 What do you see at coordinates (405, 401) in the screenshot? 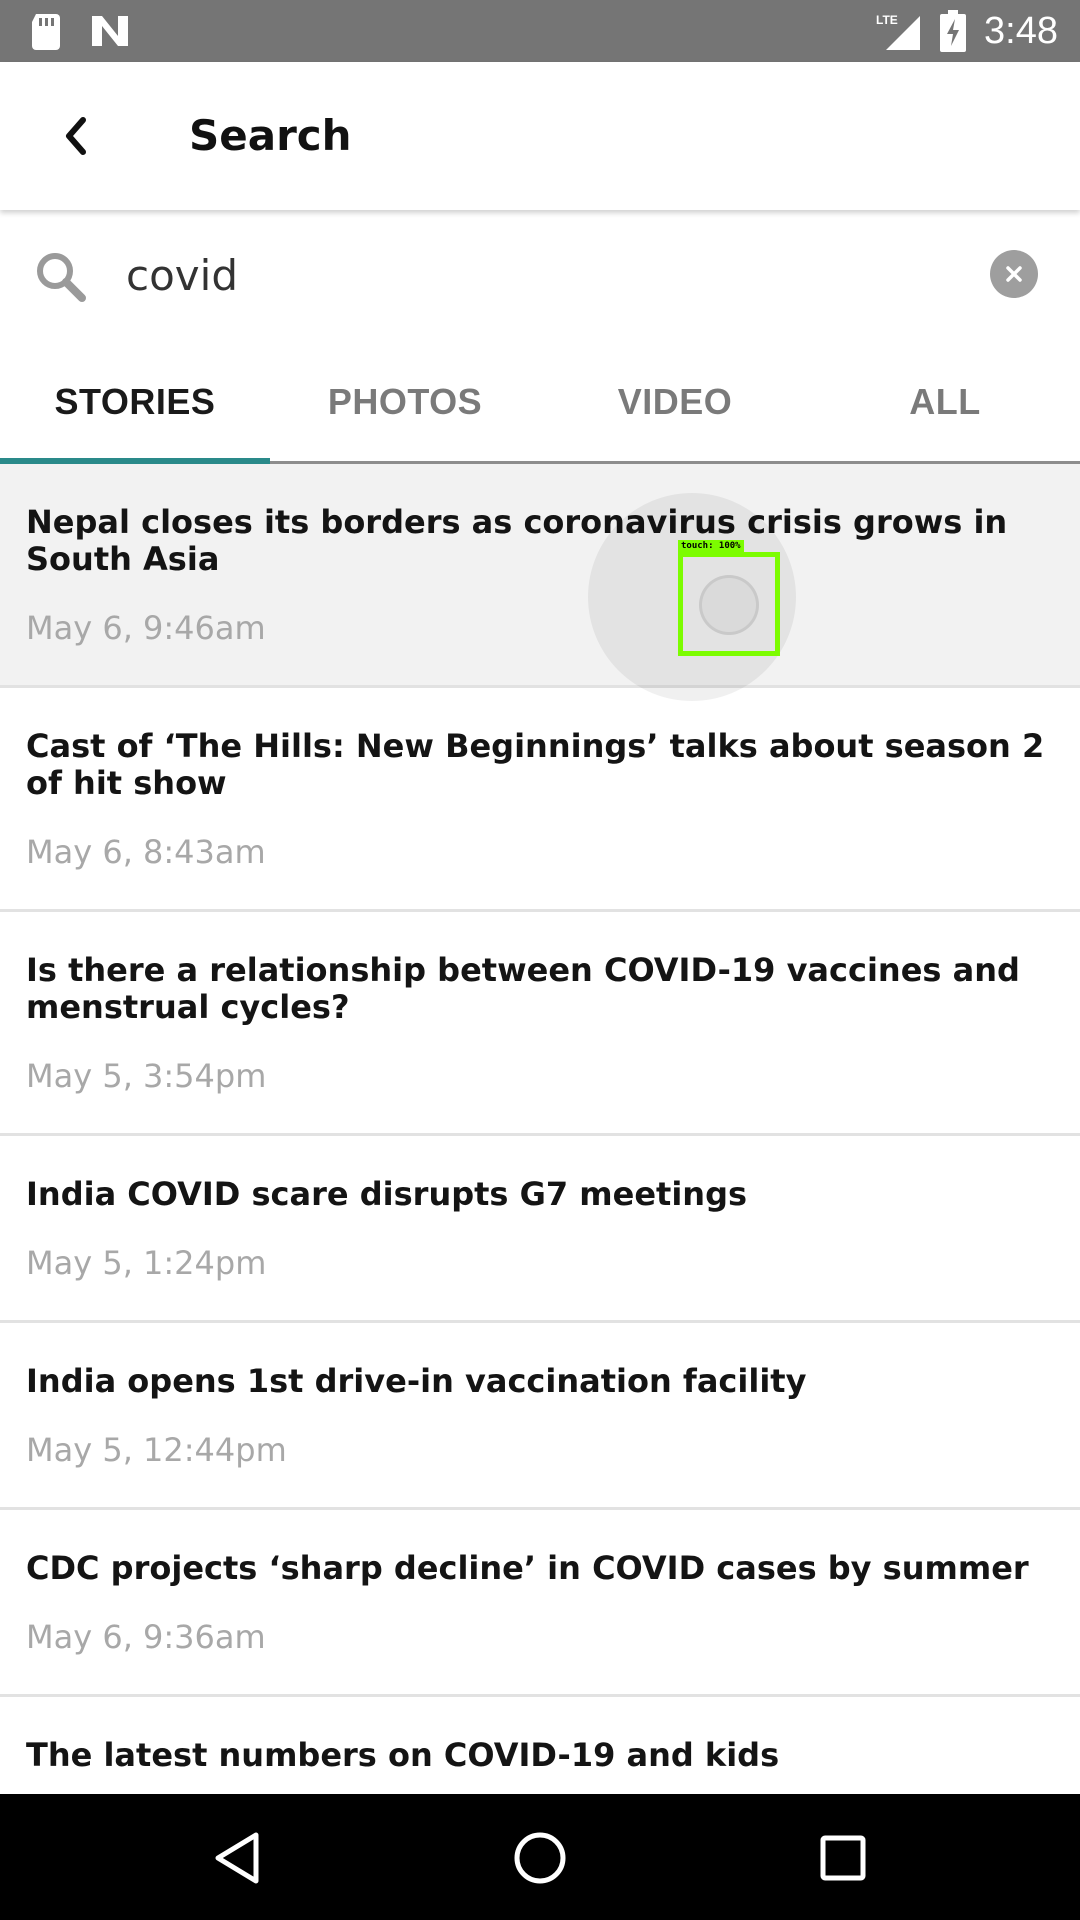
I see `tab-photos: PHOTOS` at bounding box center [405, 401].